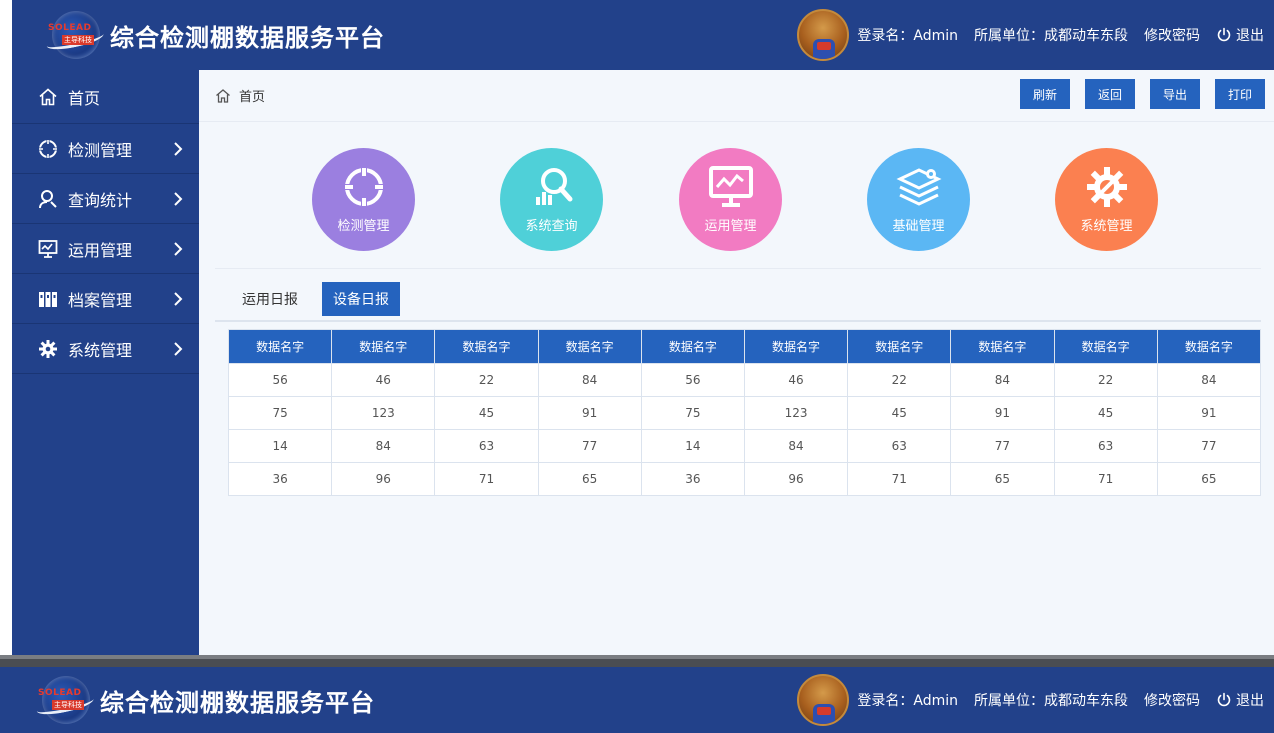  I want to click on tile-system: 系统管理, so click(1106, 199).